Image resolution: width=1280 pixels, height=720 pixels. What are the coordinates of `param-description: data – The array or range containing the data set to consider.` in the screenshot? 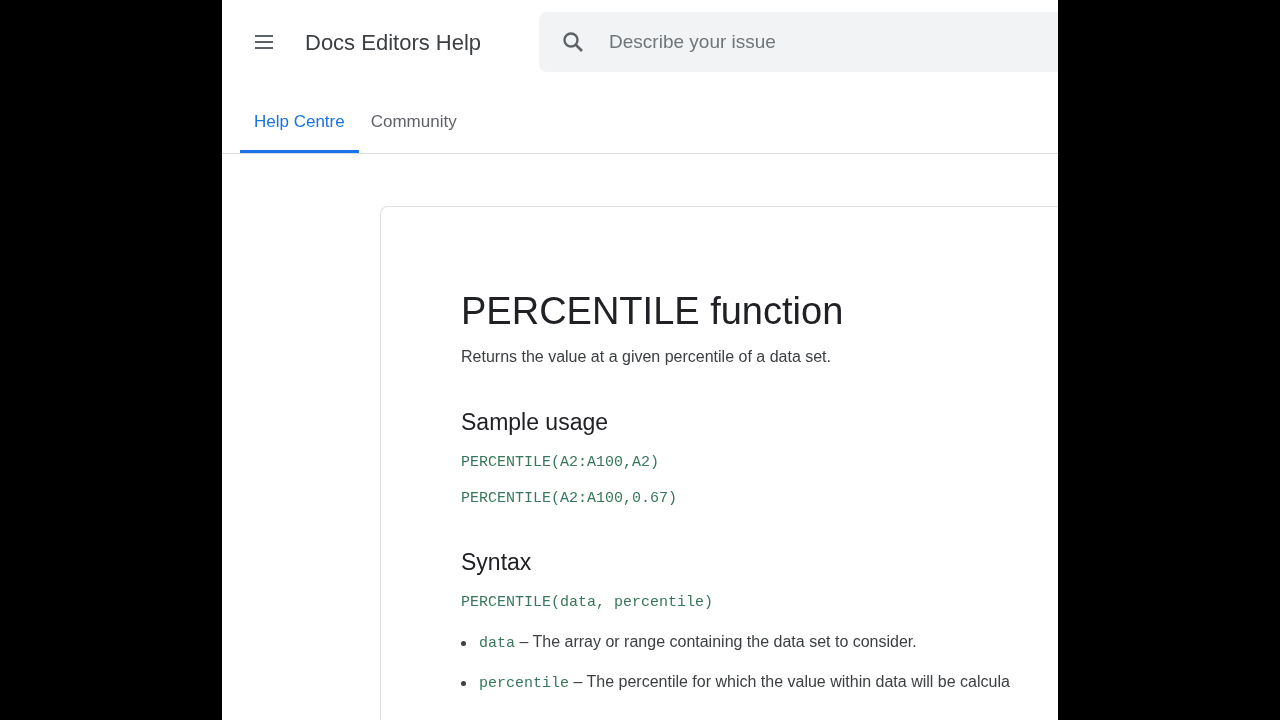 It's located at (698, 643).